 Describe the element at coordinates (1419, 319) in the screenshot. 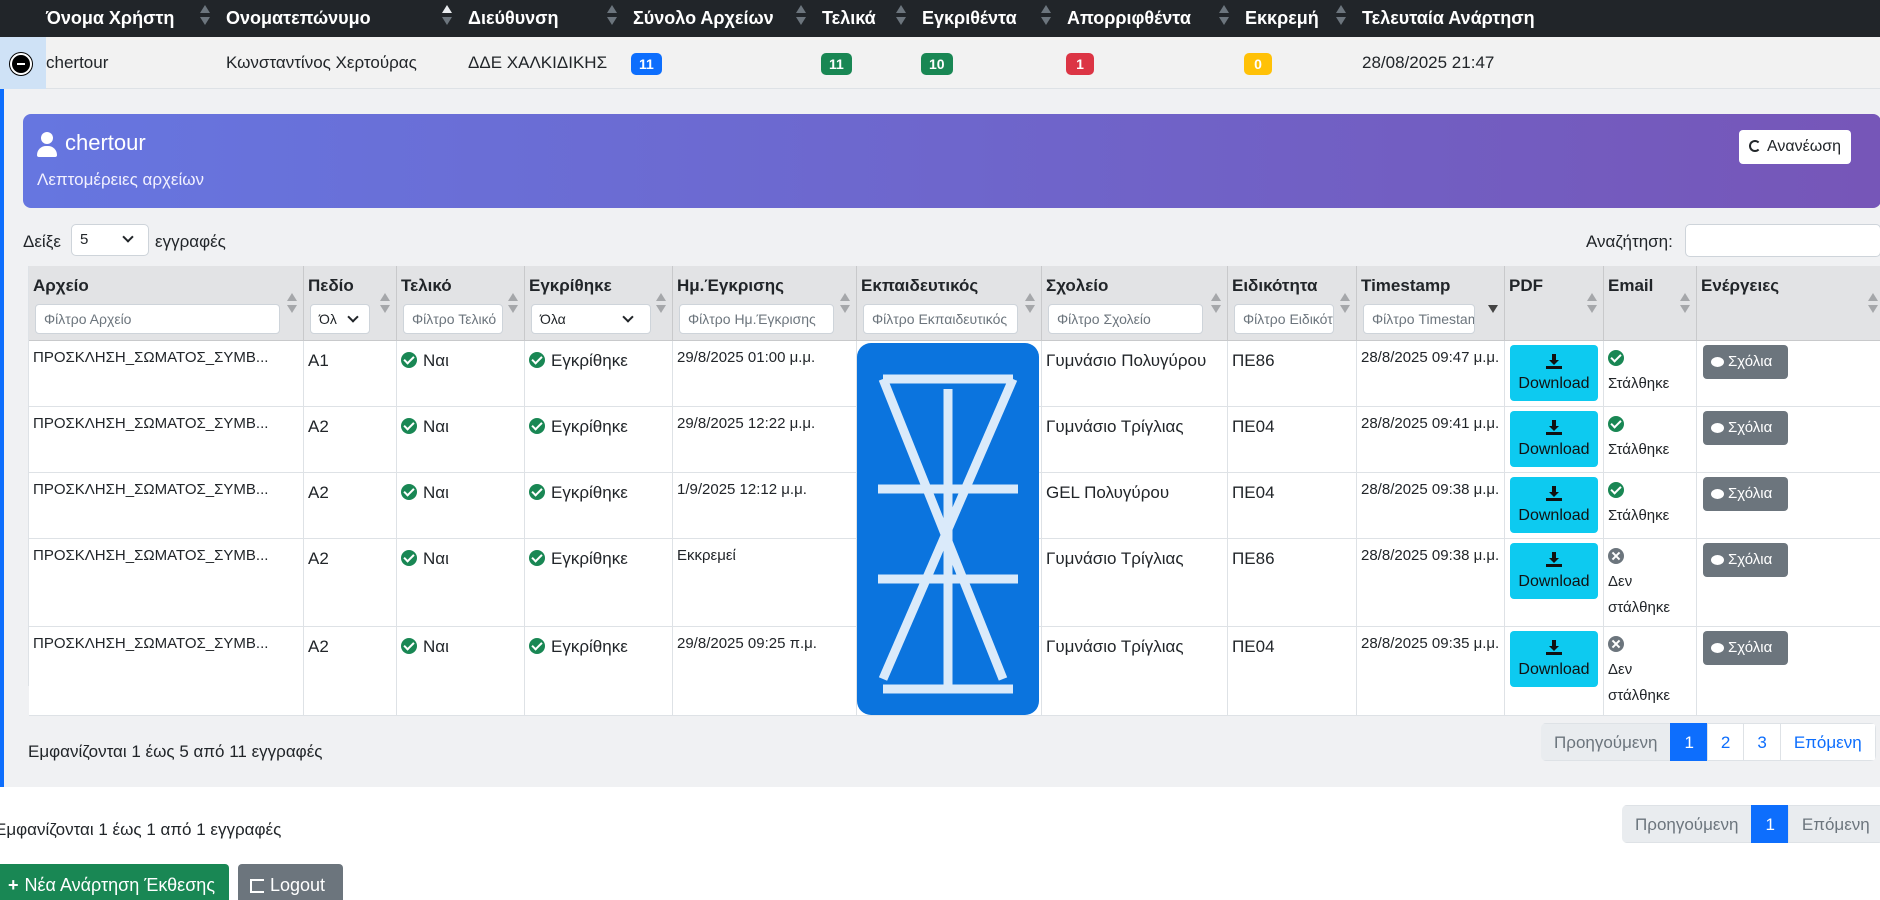

I see `filter-timestamp-input: Φίλτρο Timestamp` at that location.